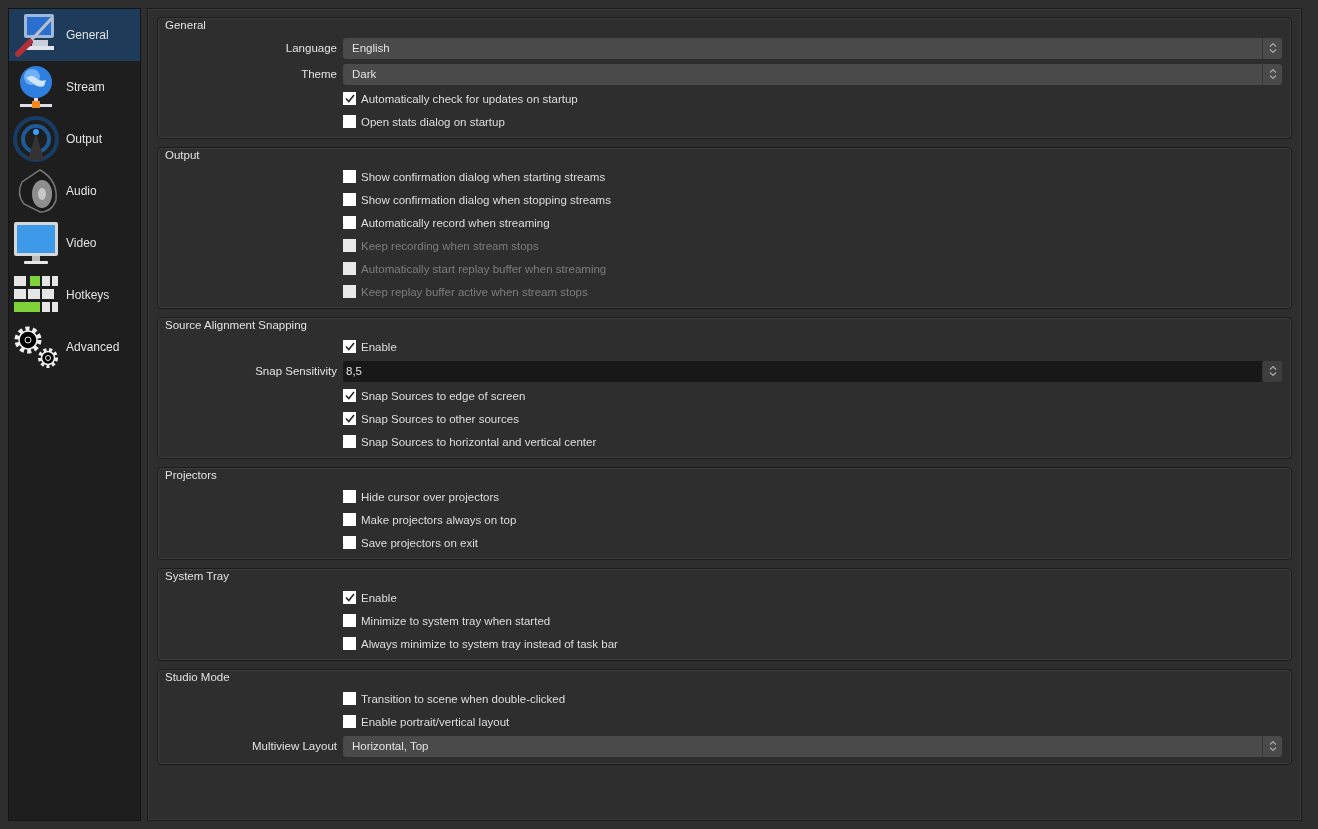 This screenshot has height=829, width=1318. What do you see at coordinates (197, 677) in the screenshot?
I see `group-title: Studio Mode` at bounding box center [197, 677].